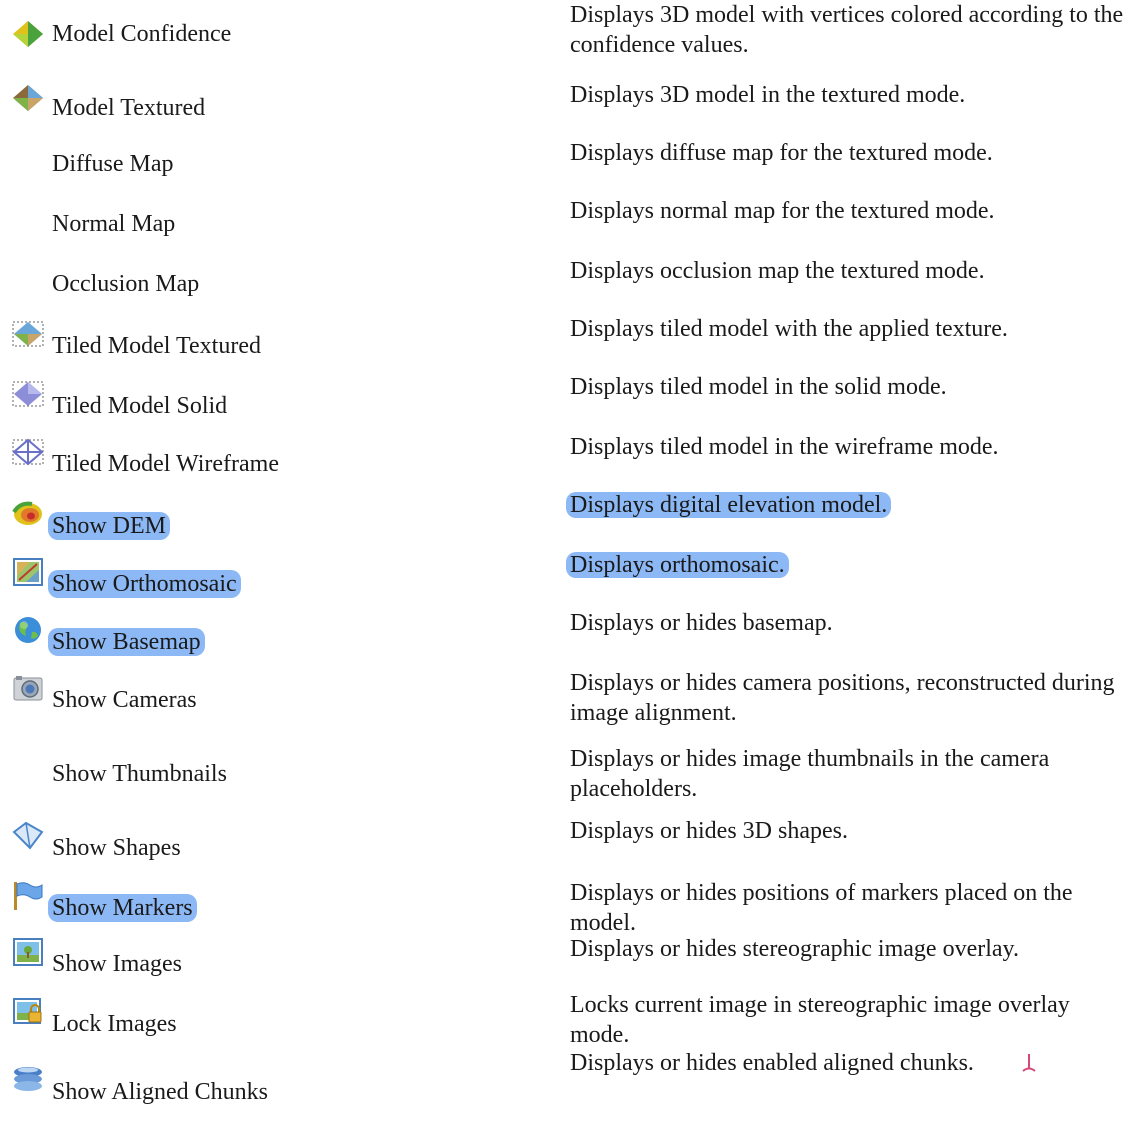  I want to click on command-description: Displays digital elevation model., so click(845, 505).